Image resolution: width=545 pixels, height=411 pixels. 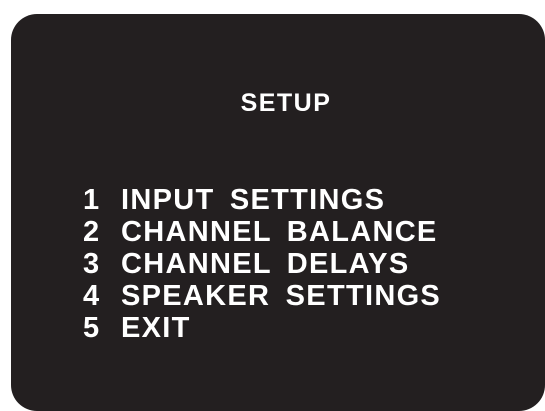 I want to click on menu-item-input-settings: 1 INPUT SETTINGS, so click(x=262, y=200).